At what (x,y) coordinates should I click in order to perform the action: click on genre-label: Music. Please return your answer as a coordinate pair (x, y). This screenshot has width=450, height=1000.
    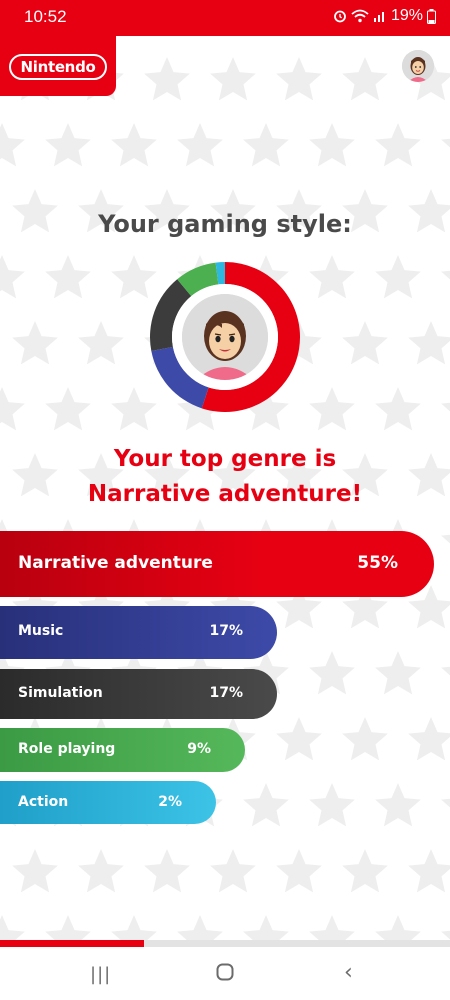
    Looking at the image, I should click on (41, 631).